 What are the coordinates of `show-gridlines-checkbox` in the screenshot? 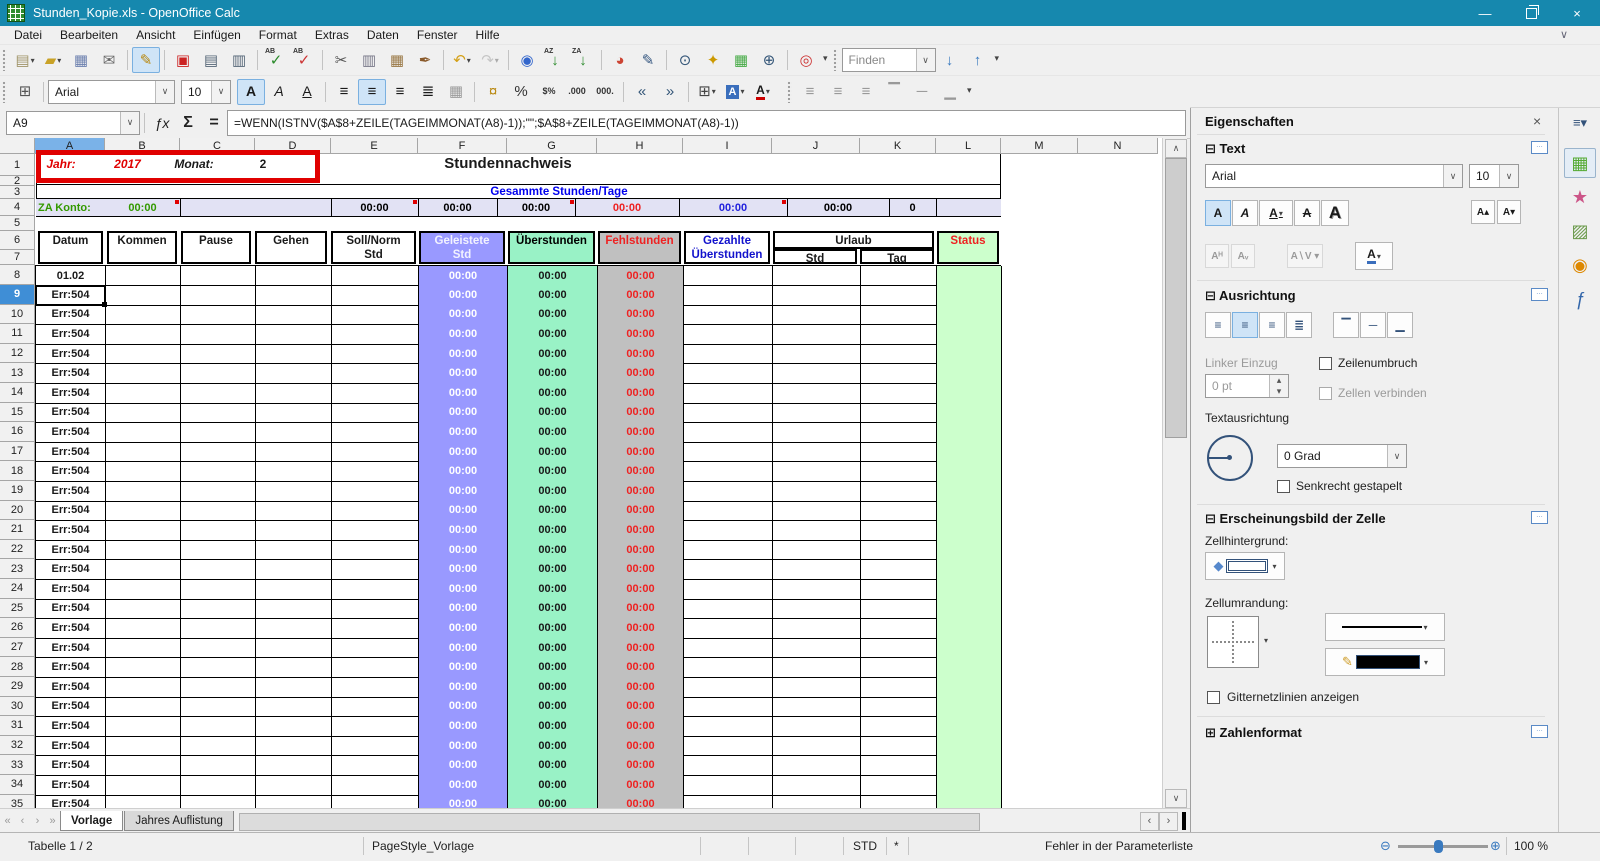 It's located at (1213, 697).